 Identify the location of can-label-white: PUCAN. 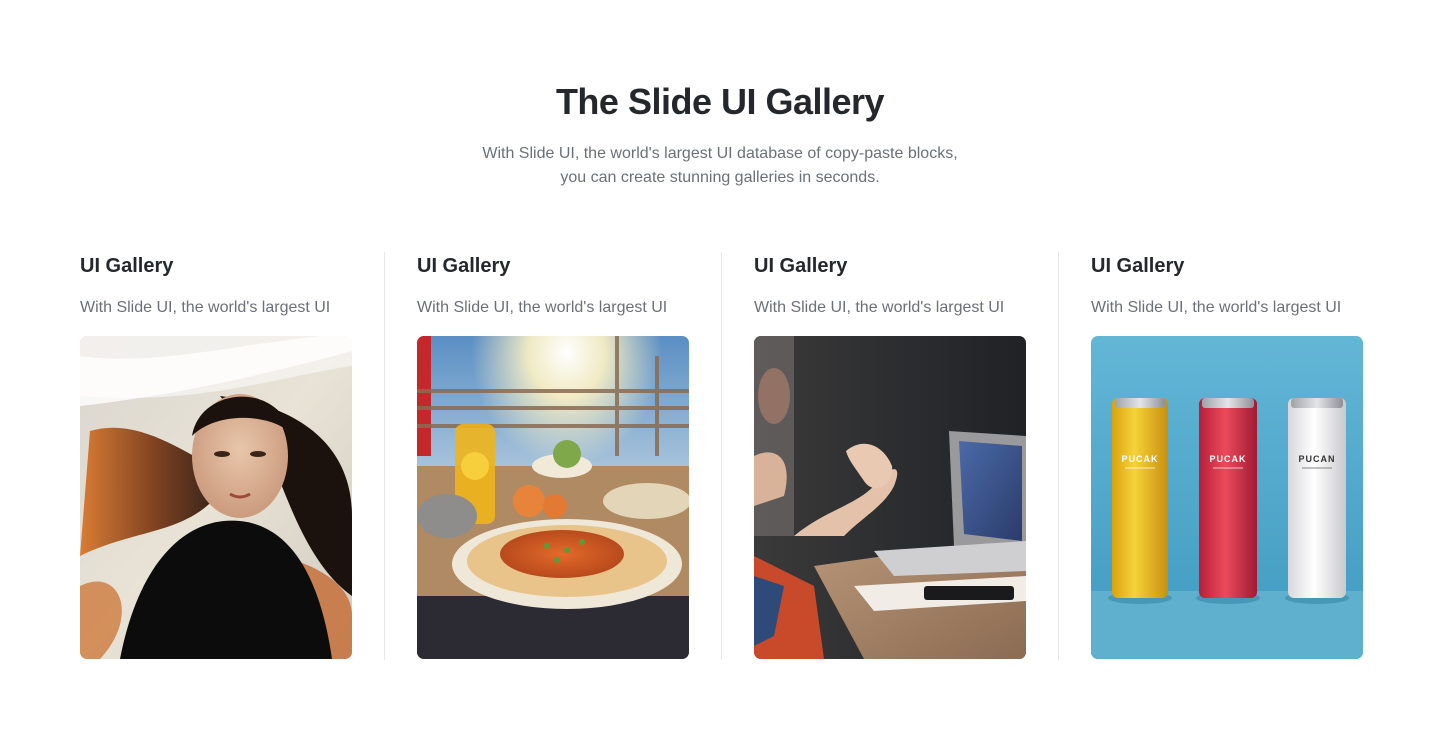
(1316, 459).